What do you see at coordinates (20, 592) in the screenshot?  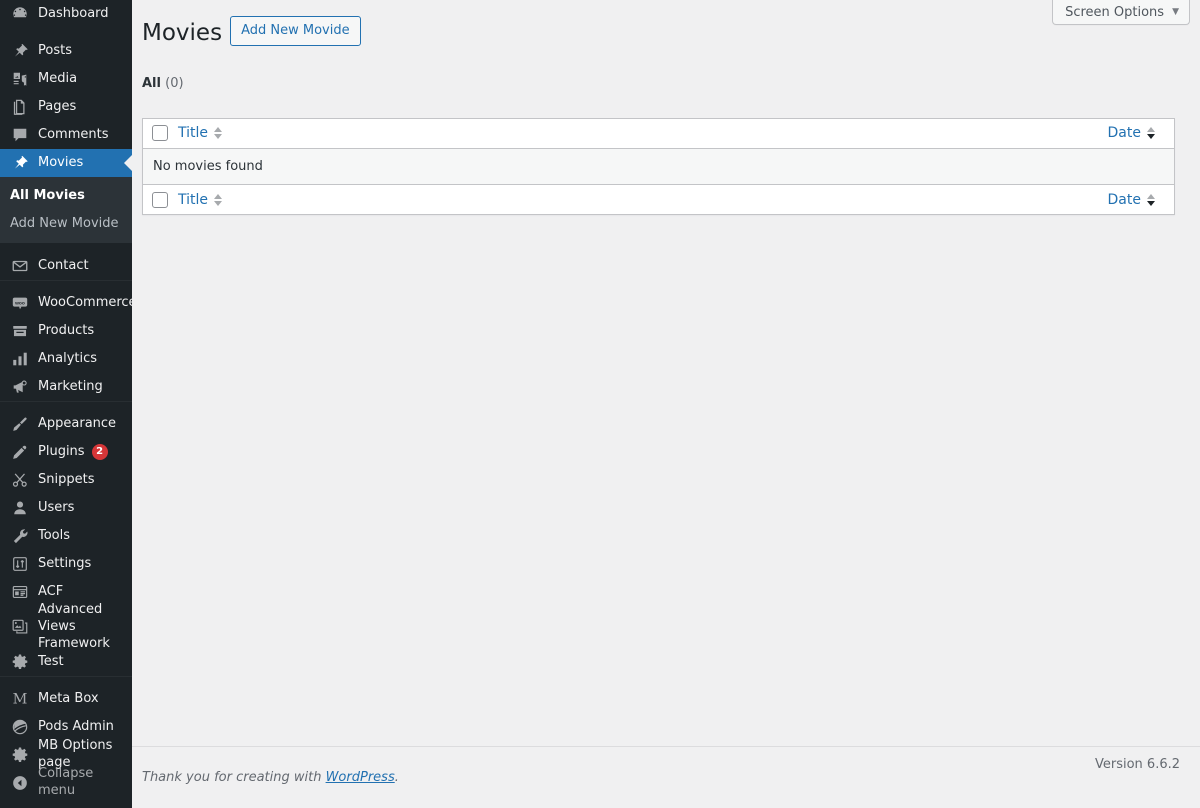 I see `acf-icon` at bounding box center [20, 592].